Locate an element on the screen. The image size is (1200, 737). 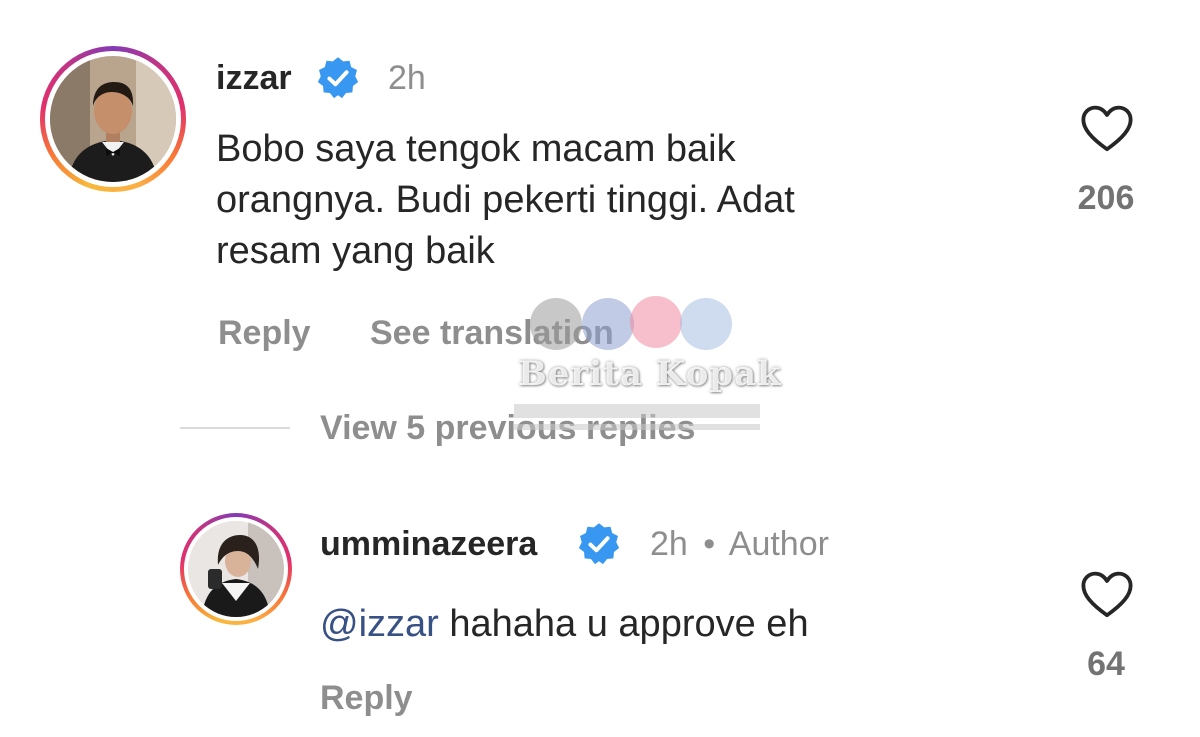
comment-text-line: Bobo saya tengok macam baik is located at coordinates (476, 149).